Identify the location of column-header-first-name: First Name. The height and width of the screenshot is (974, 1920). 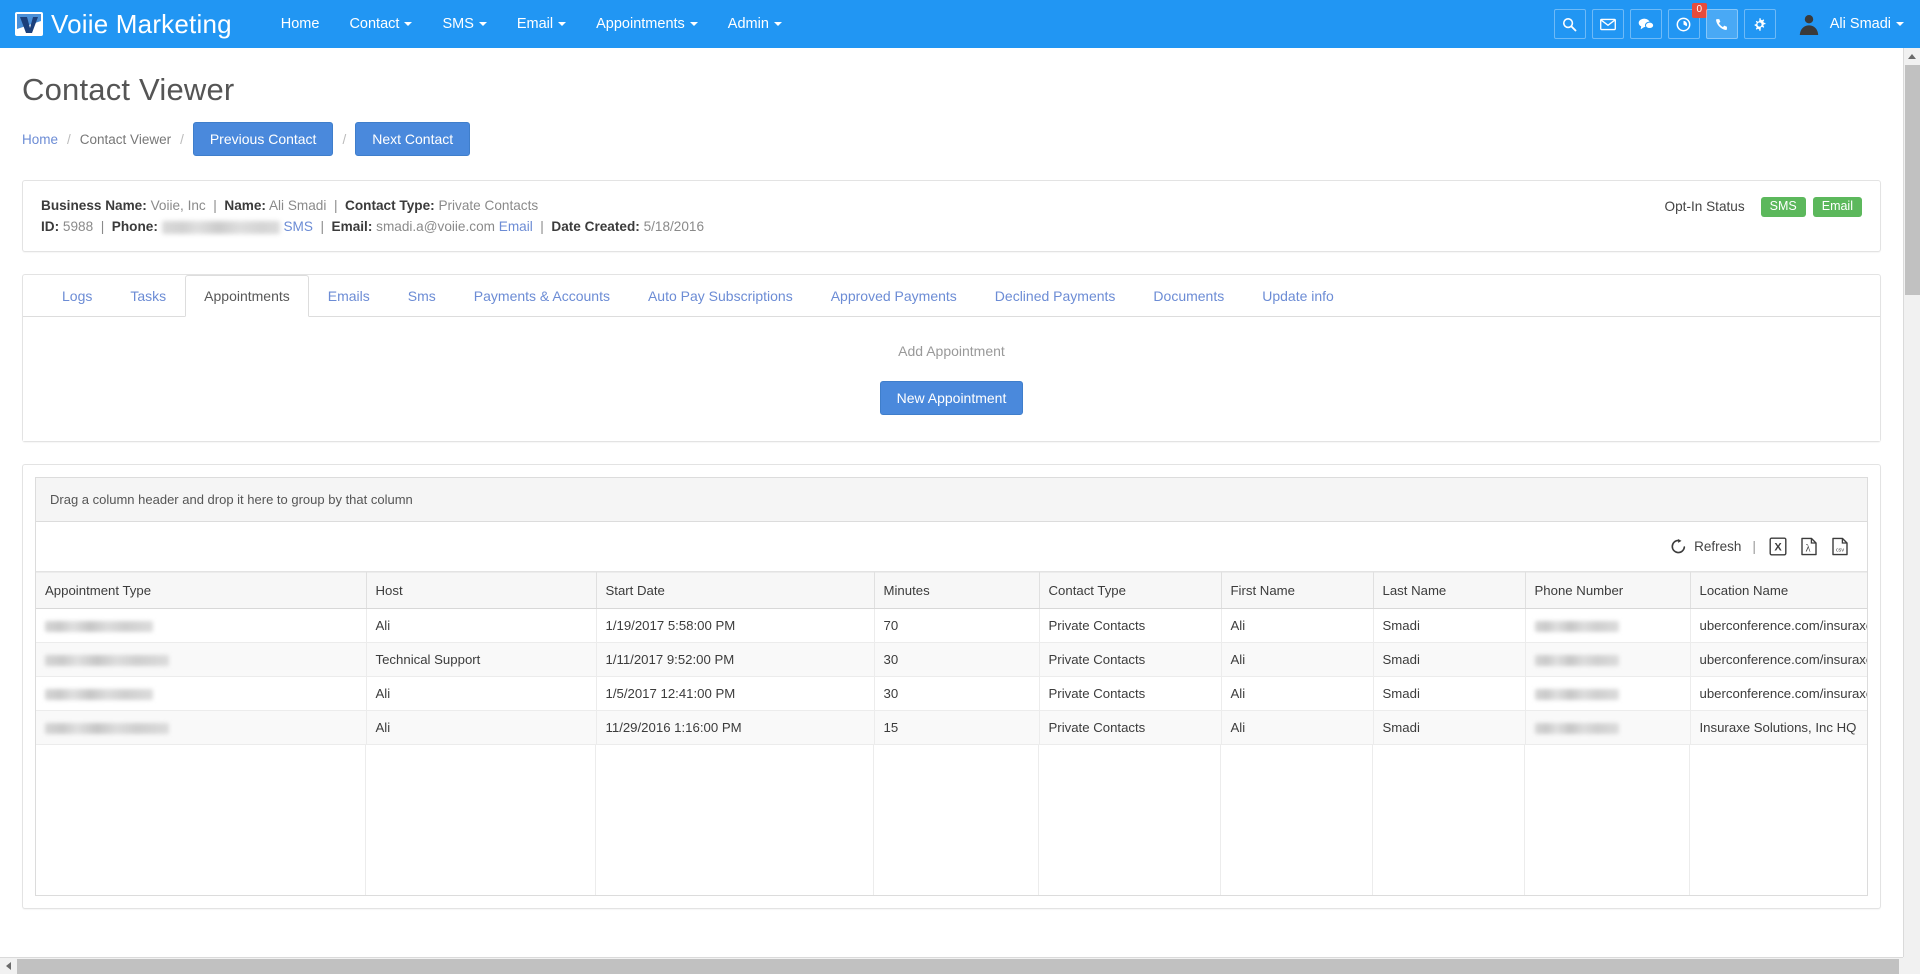
(1297, 590).